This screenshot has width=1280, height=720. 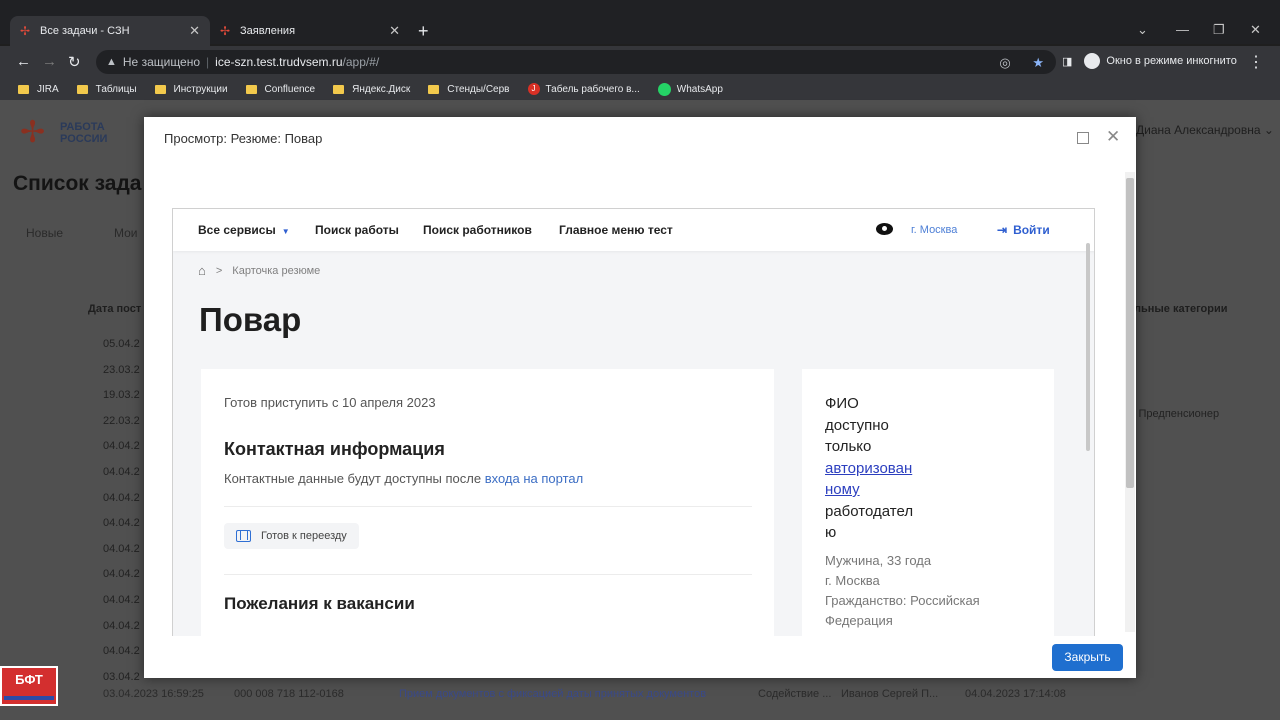 I want to click on user-menu: Диана Александровна ⌄, so click(x=1205, y=130).